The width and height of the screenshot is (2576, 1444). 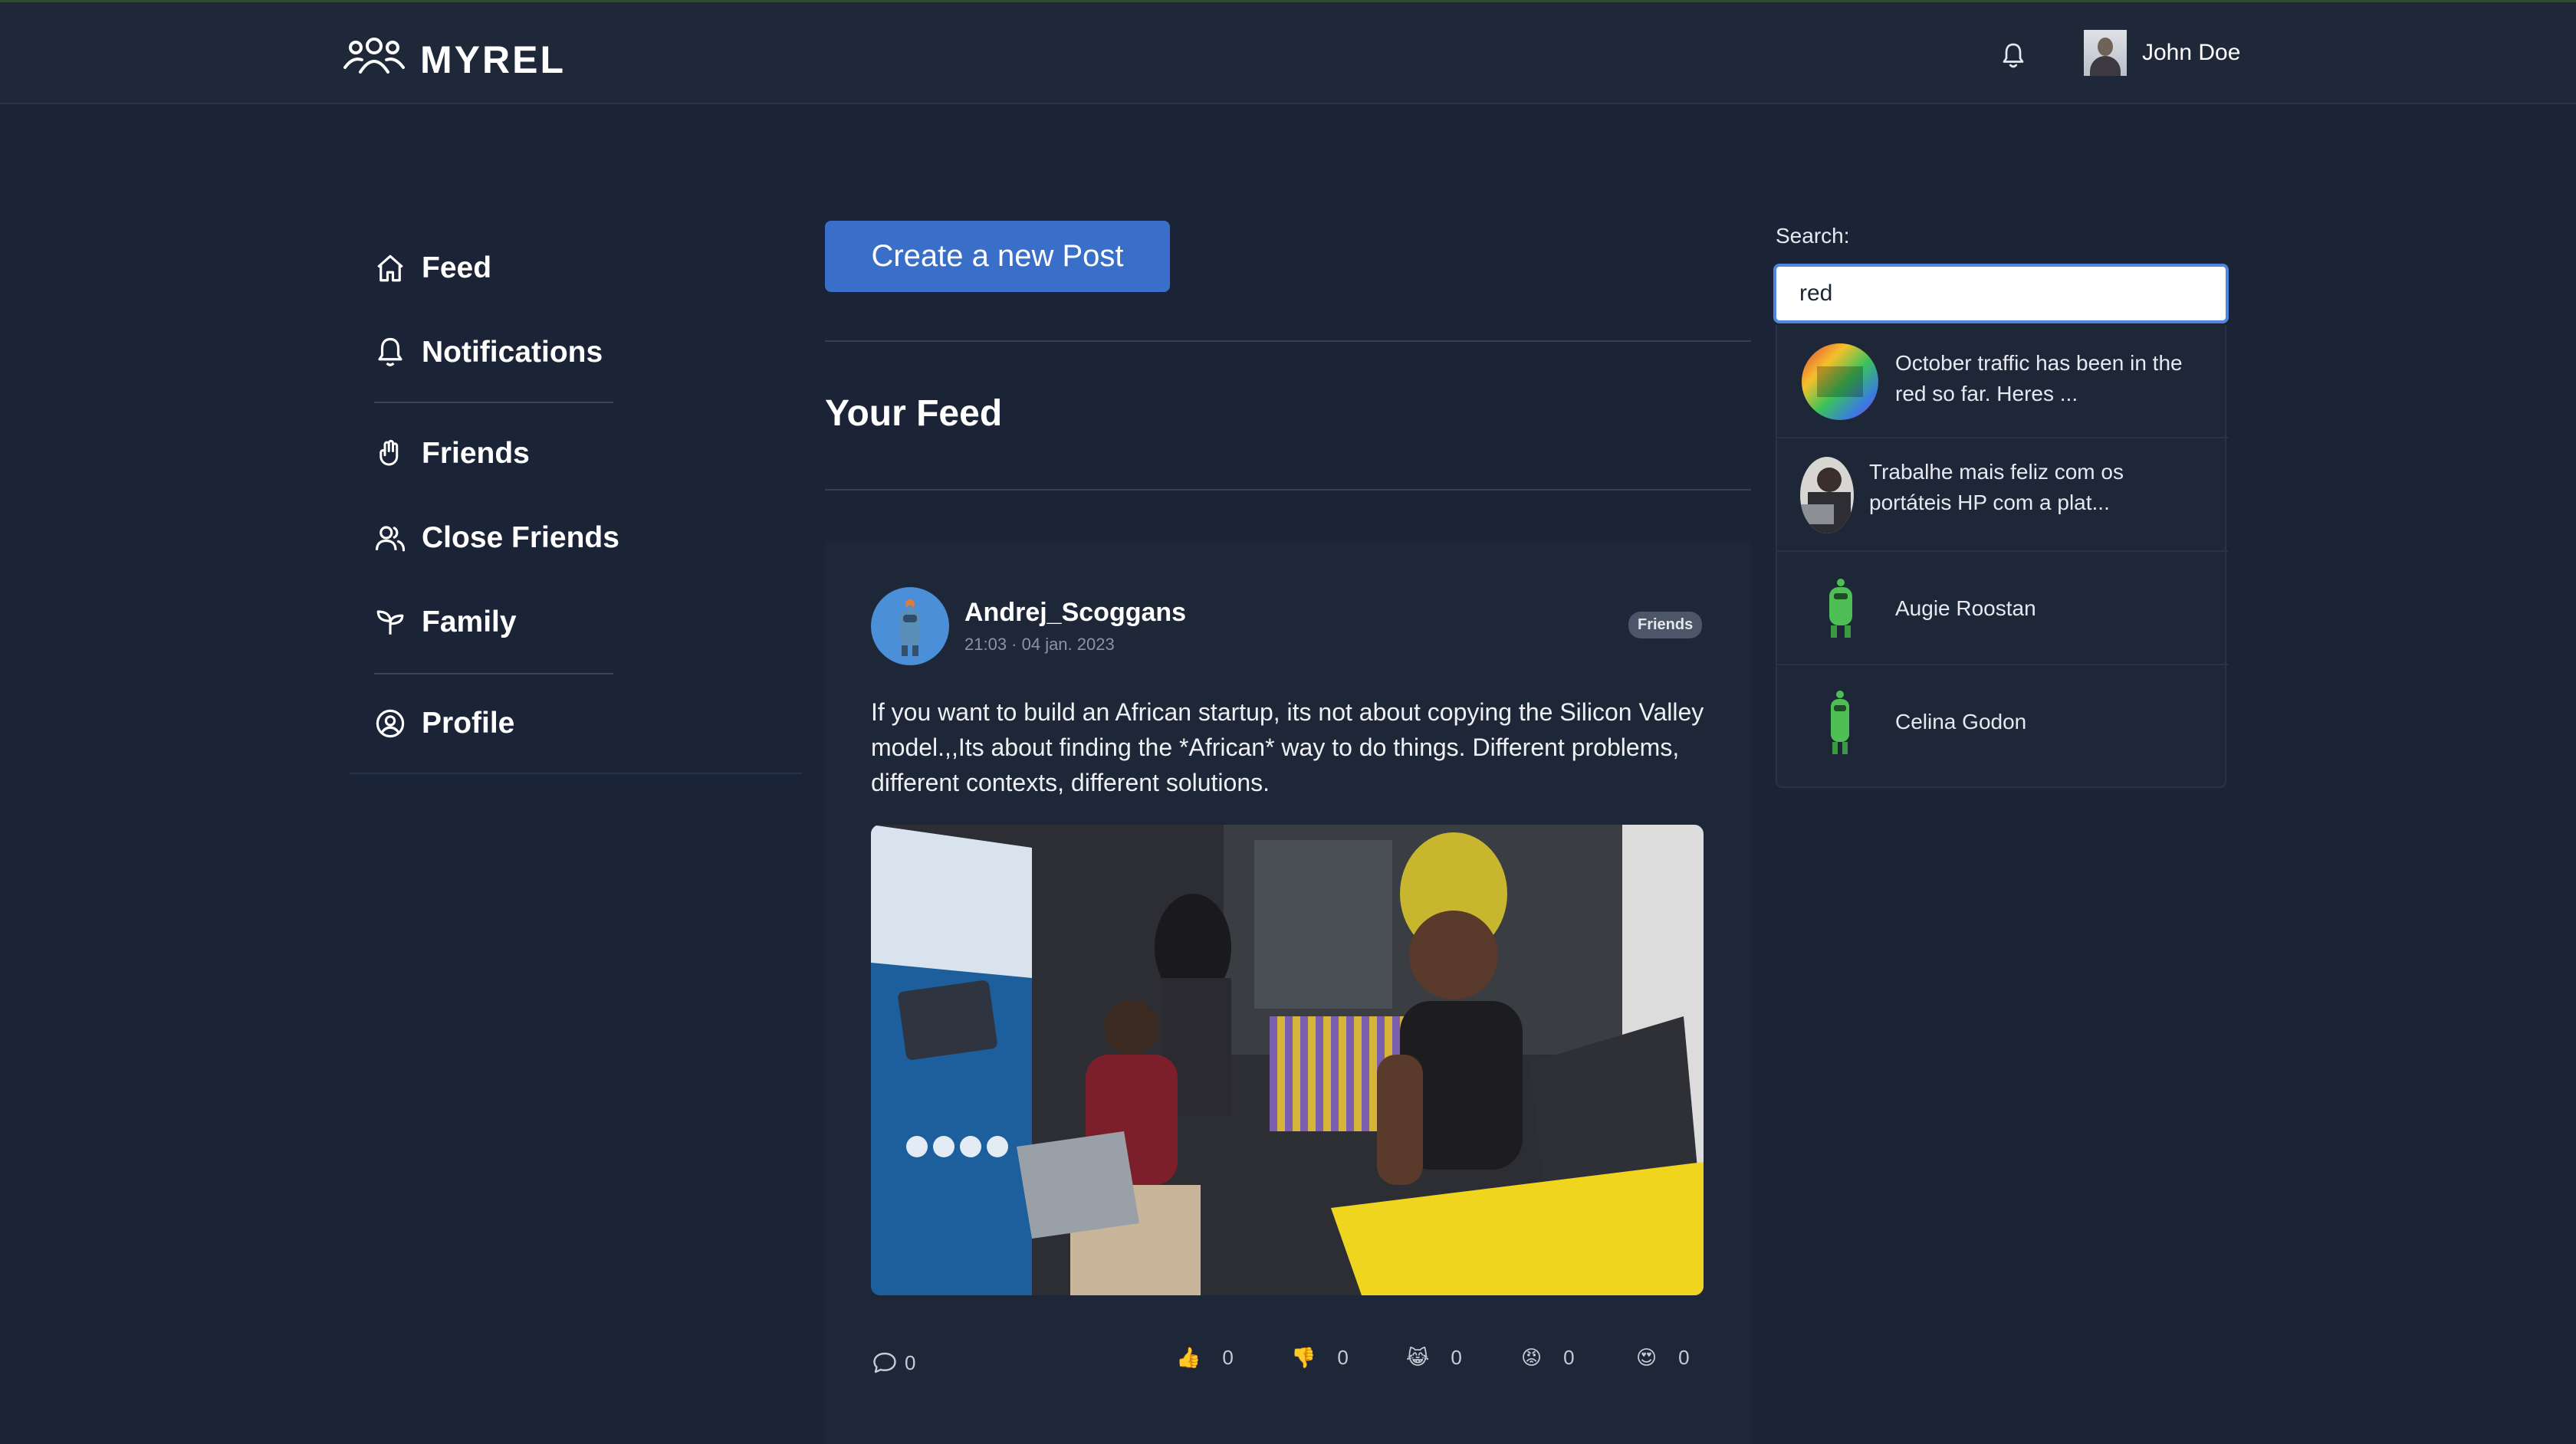 I want to click on top-bar: MYREL John Doe, so click(x=1288, y=52).